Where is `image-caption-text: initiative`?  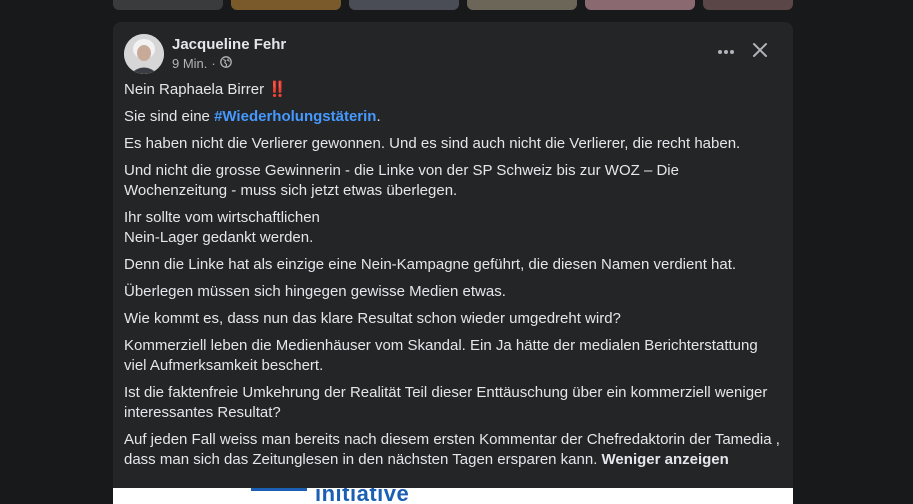 image-caption-text: initiative is located at coordinates (362, 496).